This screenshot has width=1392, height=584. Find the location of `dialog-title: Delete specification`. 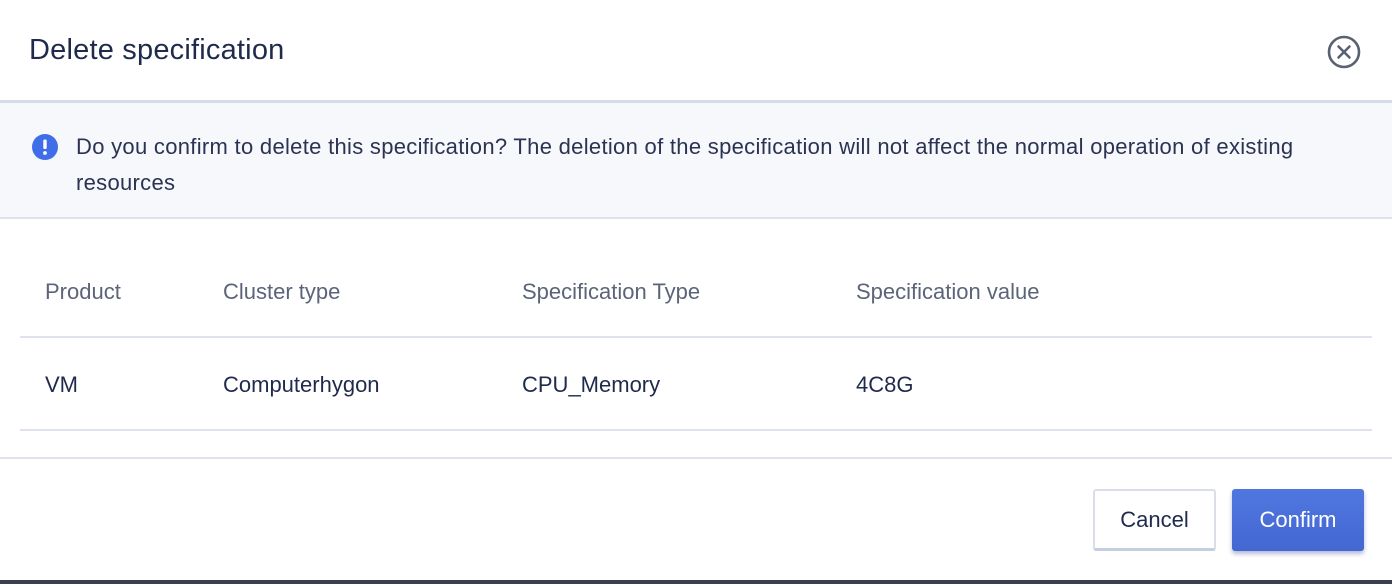

dialog-title: Delete specification is located at coordinates (157, 50).